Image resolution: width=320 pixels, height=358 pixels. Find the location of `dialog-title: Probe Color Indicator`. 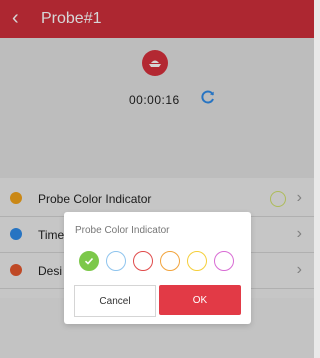

dialog-title: Probe Color Indicator is located at coordinates (122, 230).